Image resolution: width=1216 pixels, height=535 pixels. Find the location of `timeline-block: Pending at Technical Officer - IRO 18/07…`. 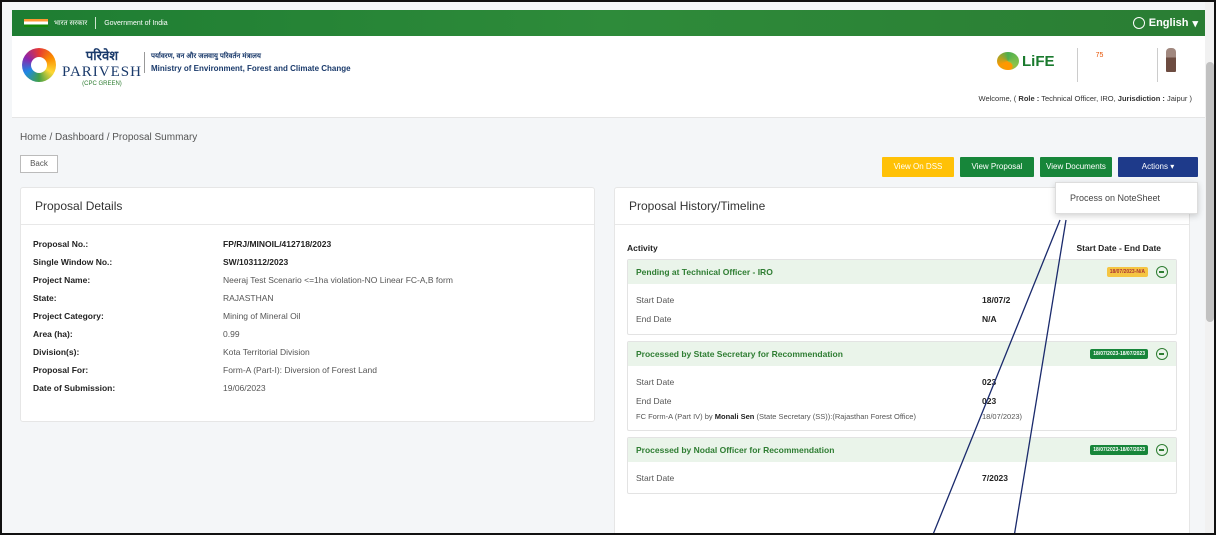

timeline-block: Pending at Technical Officer - IRO 18/07… is located at coordinates (902, 297).